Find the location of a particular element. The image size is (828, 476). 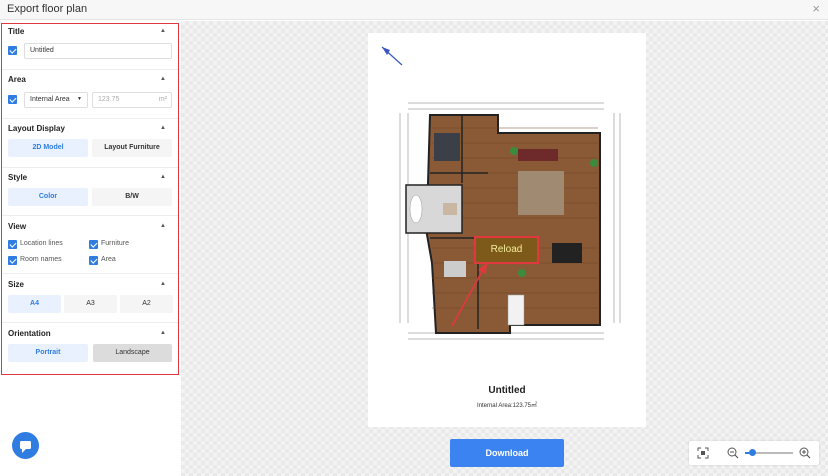

fit-screen-icon is located at coordinates (703, 453).